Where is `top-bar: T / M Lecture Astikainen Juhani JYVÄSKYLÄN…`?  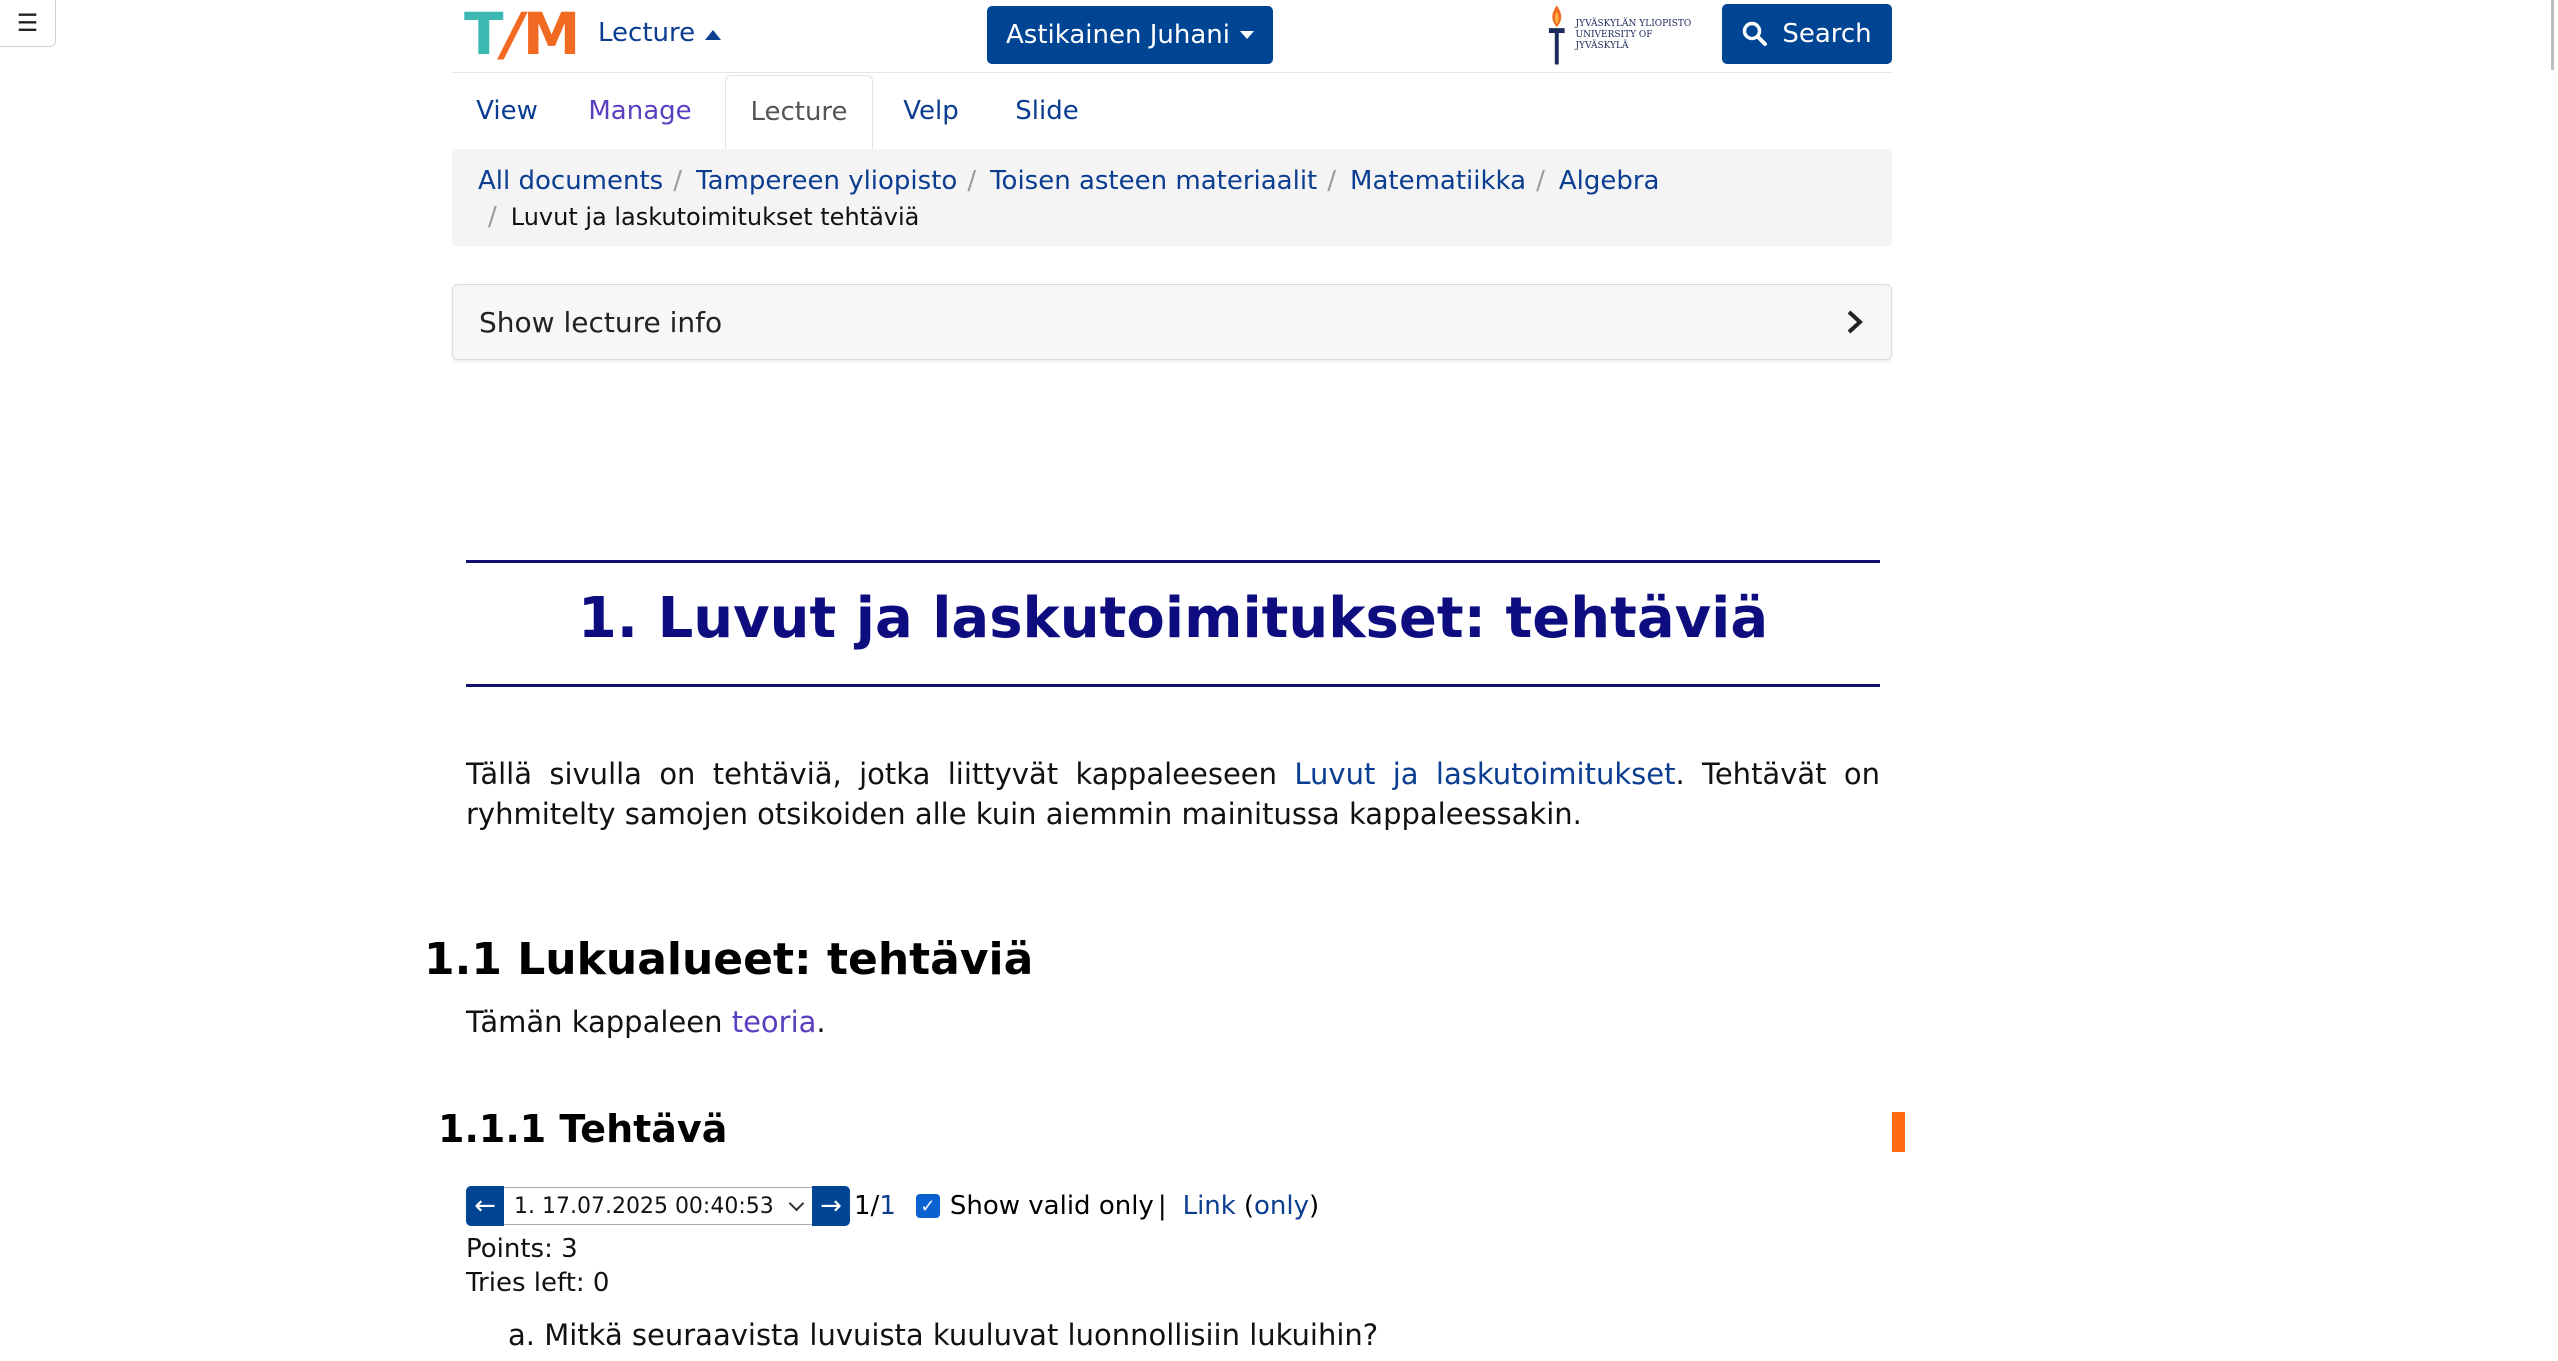 top-bar: T / M Lecture Astikainen Juhani JYVÄSKYLÄN… is located at coordinates (1172, 36).